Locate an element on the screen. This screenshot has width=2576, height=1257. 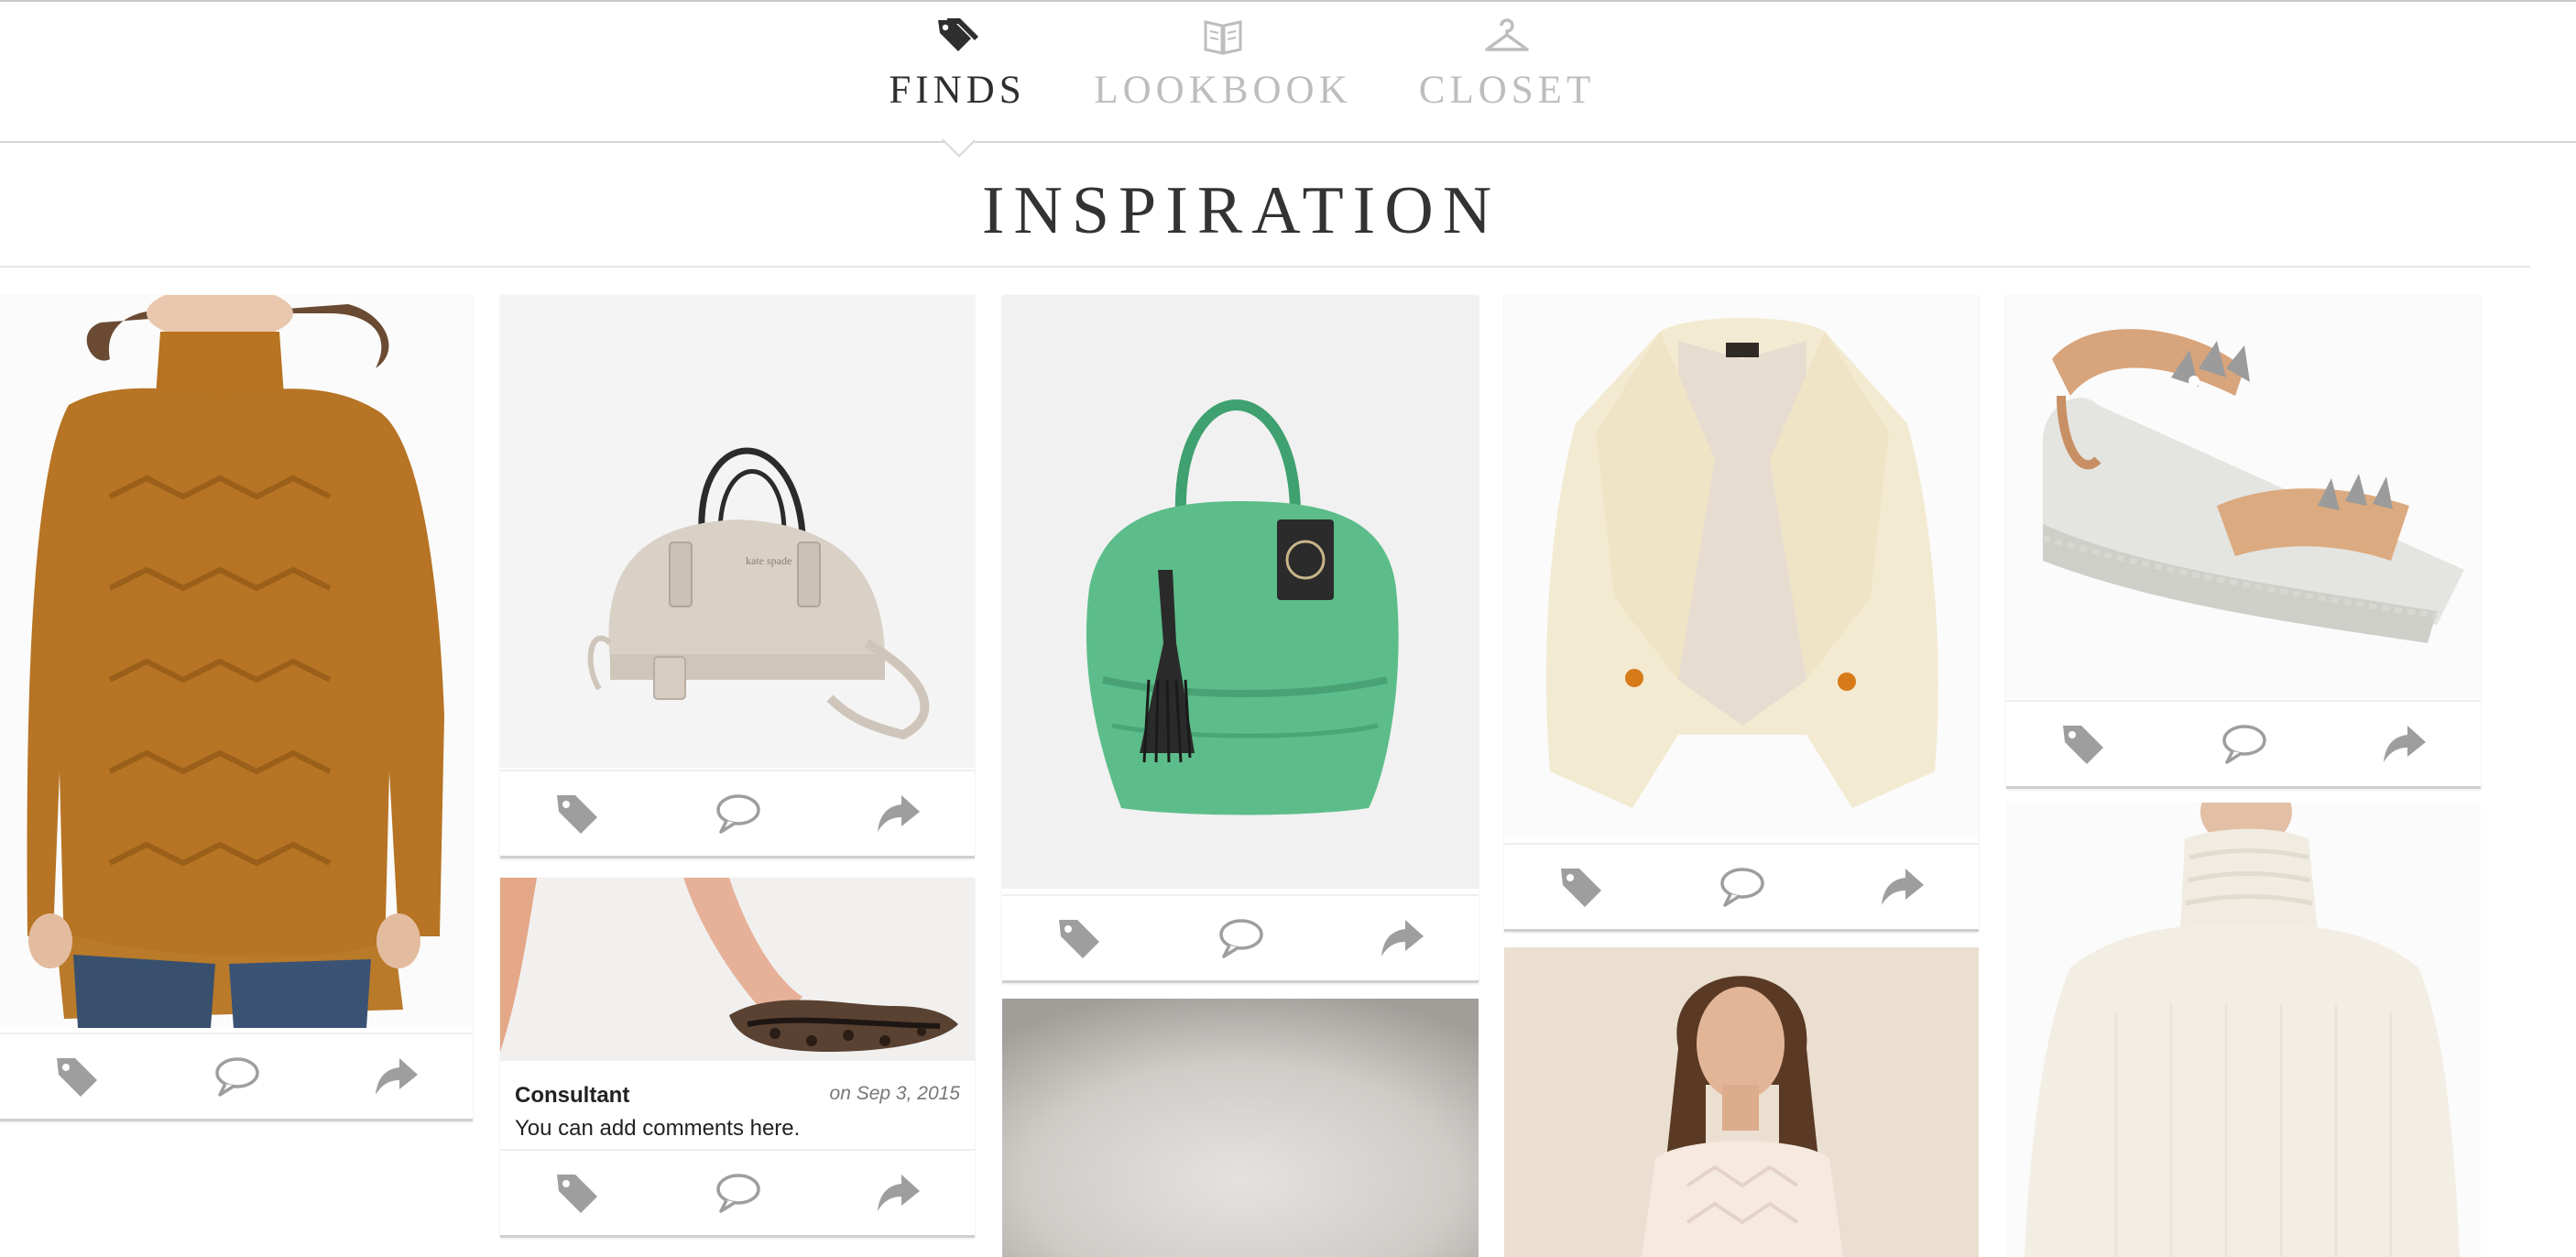
product-card-tote is located at coordinates (1240, 639).